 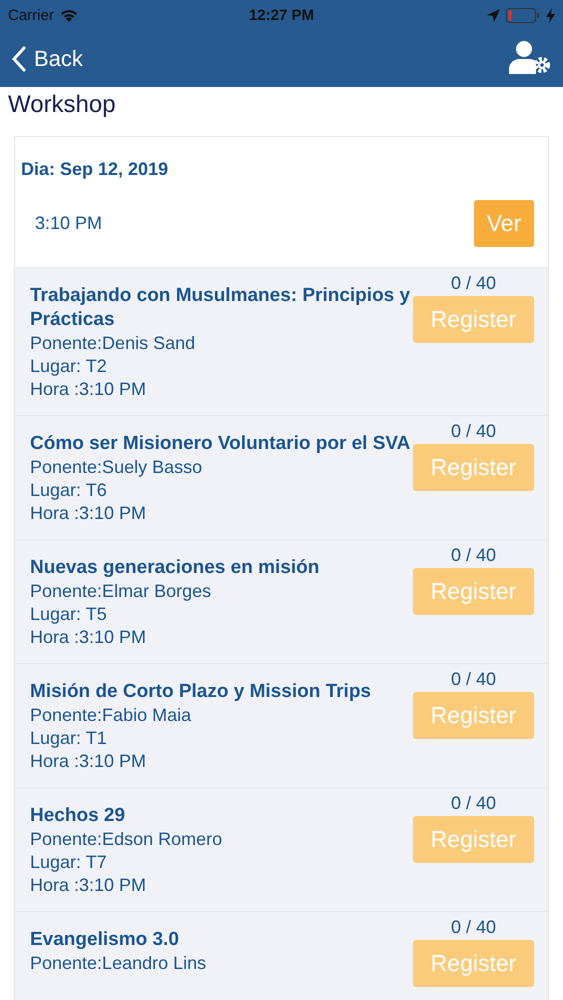 I want to click on session-detail: Lugar: T5, so click(x=69, y=614).